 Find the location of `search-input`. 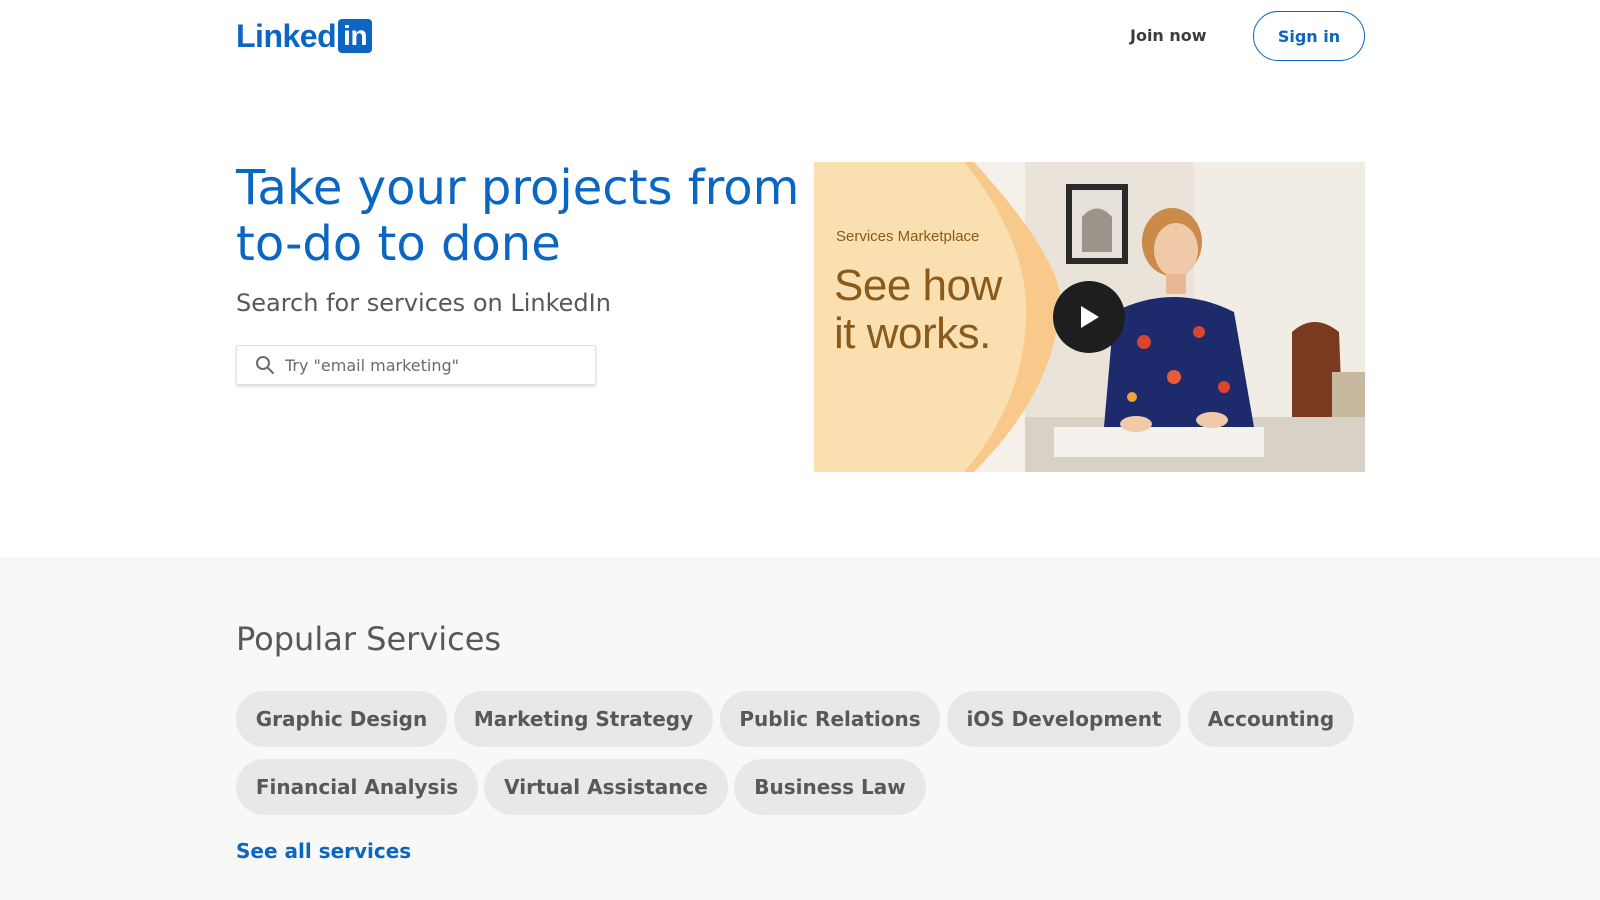

search-input is located at coordinates (435, 365).